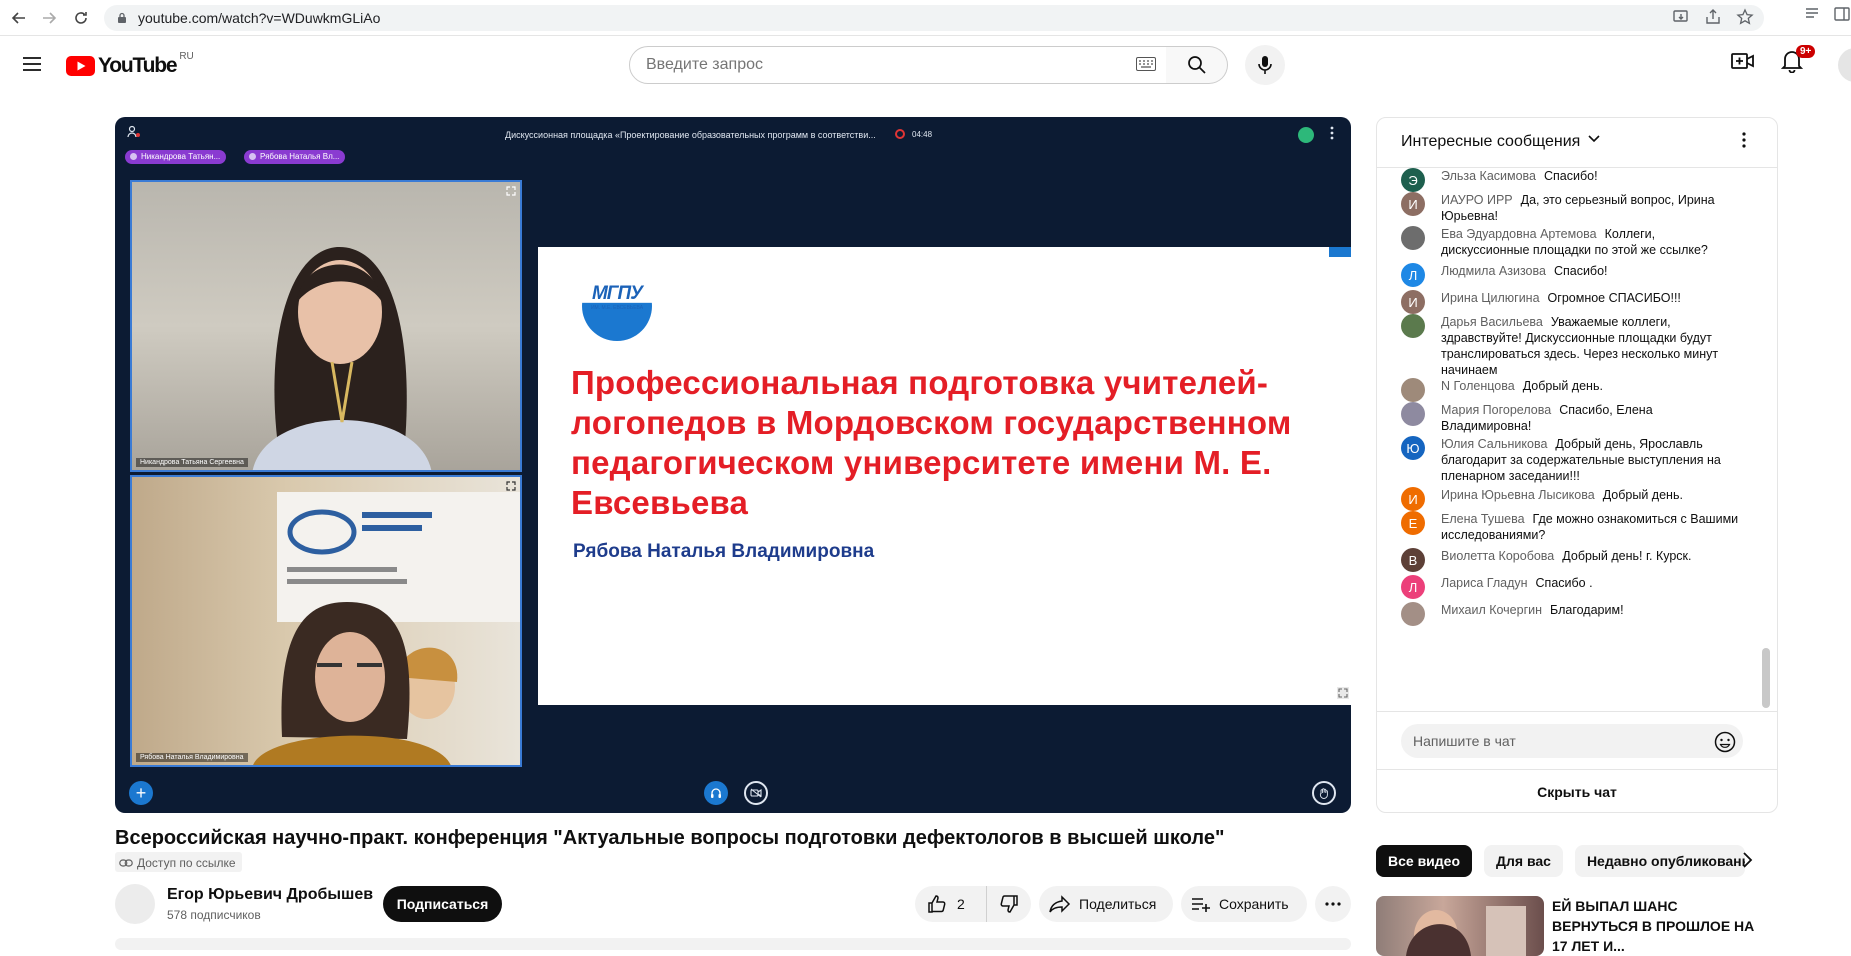 The height and width of the screenshot is (956, 1851). I want to click on chat-author-avatar: Э, so click(1413, 180).